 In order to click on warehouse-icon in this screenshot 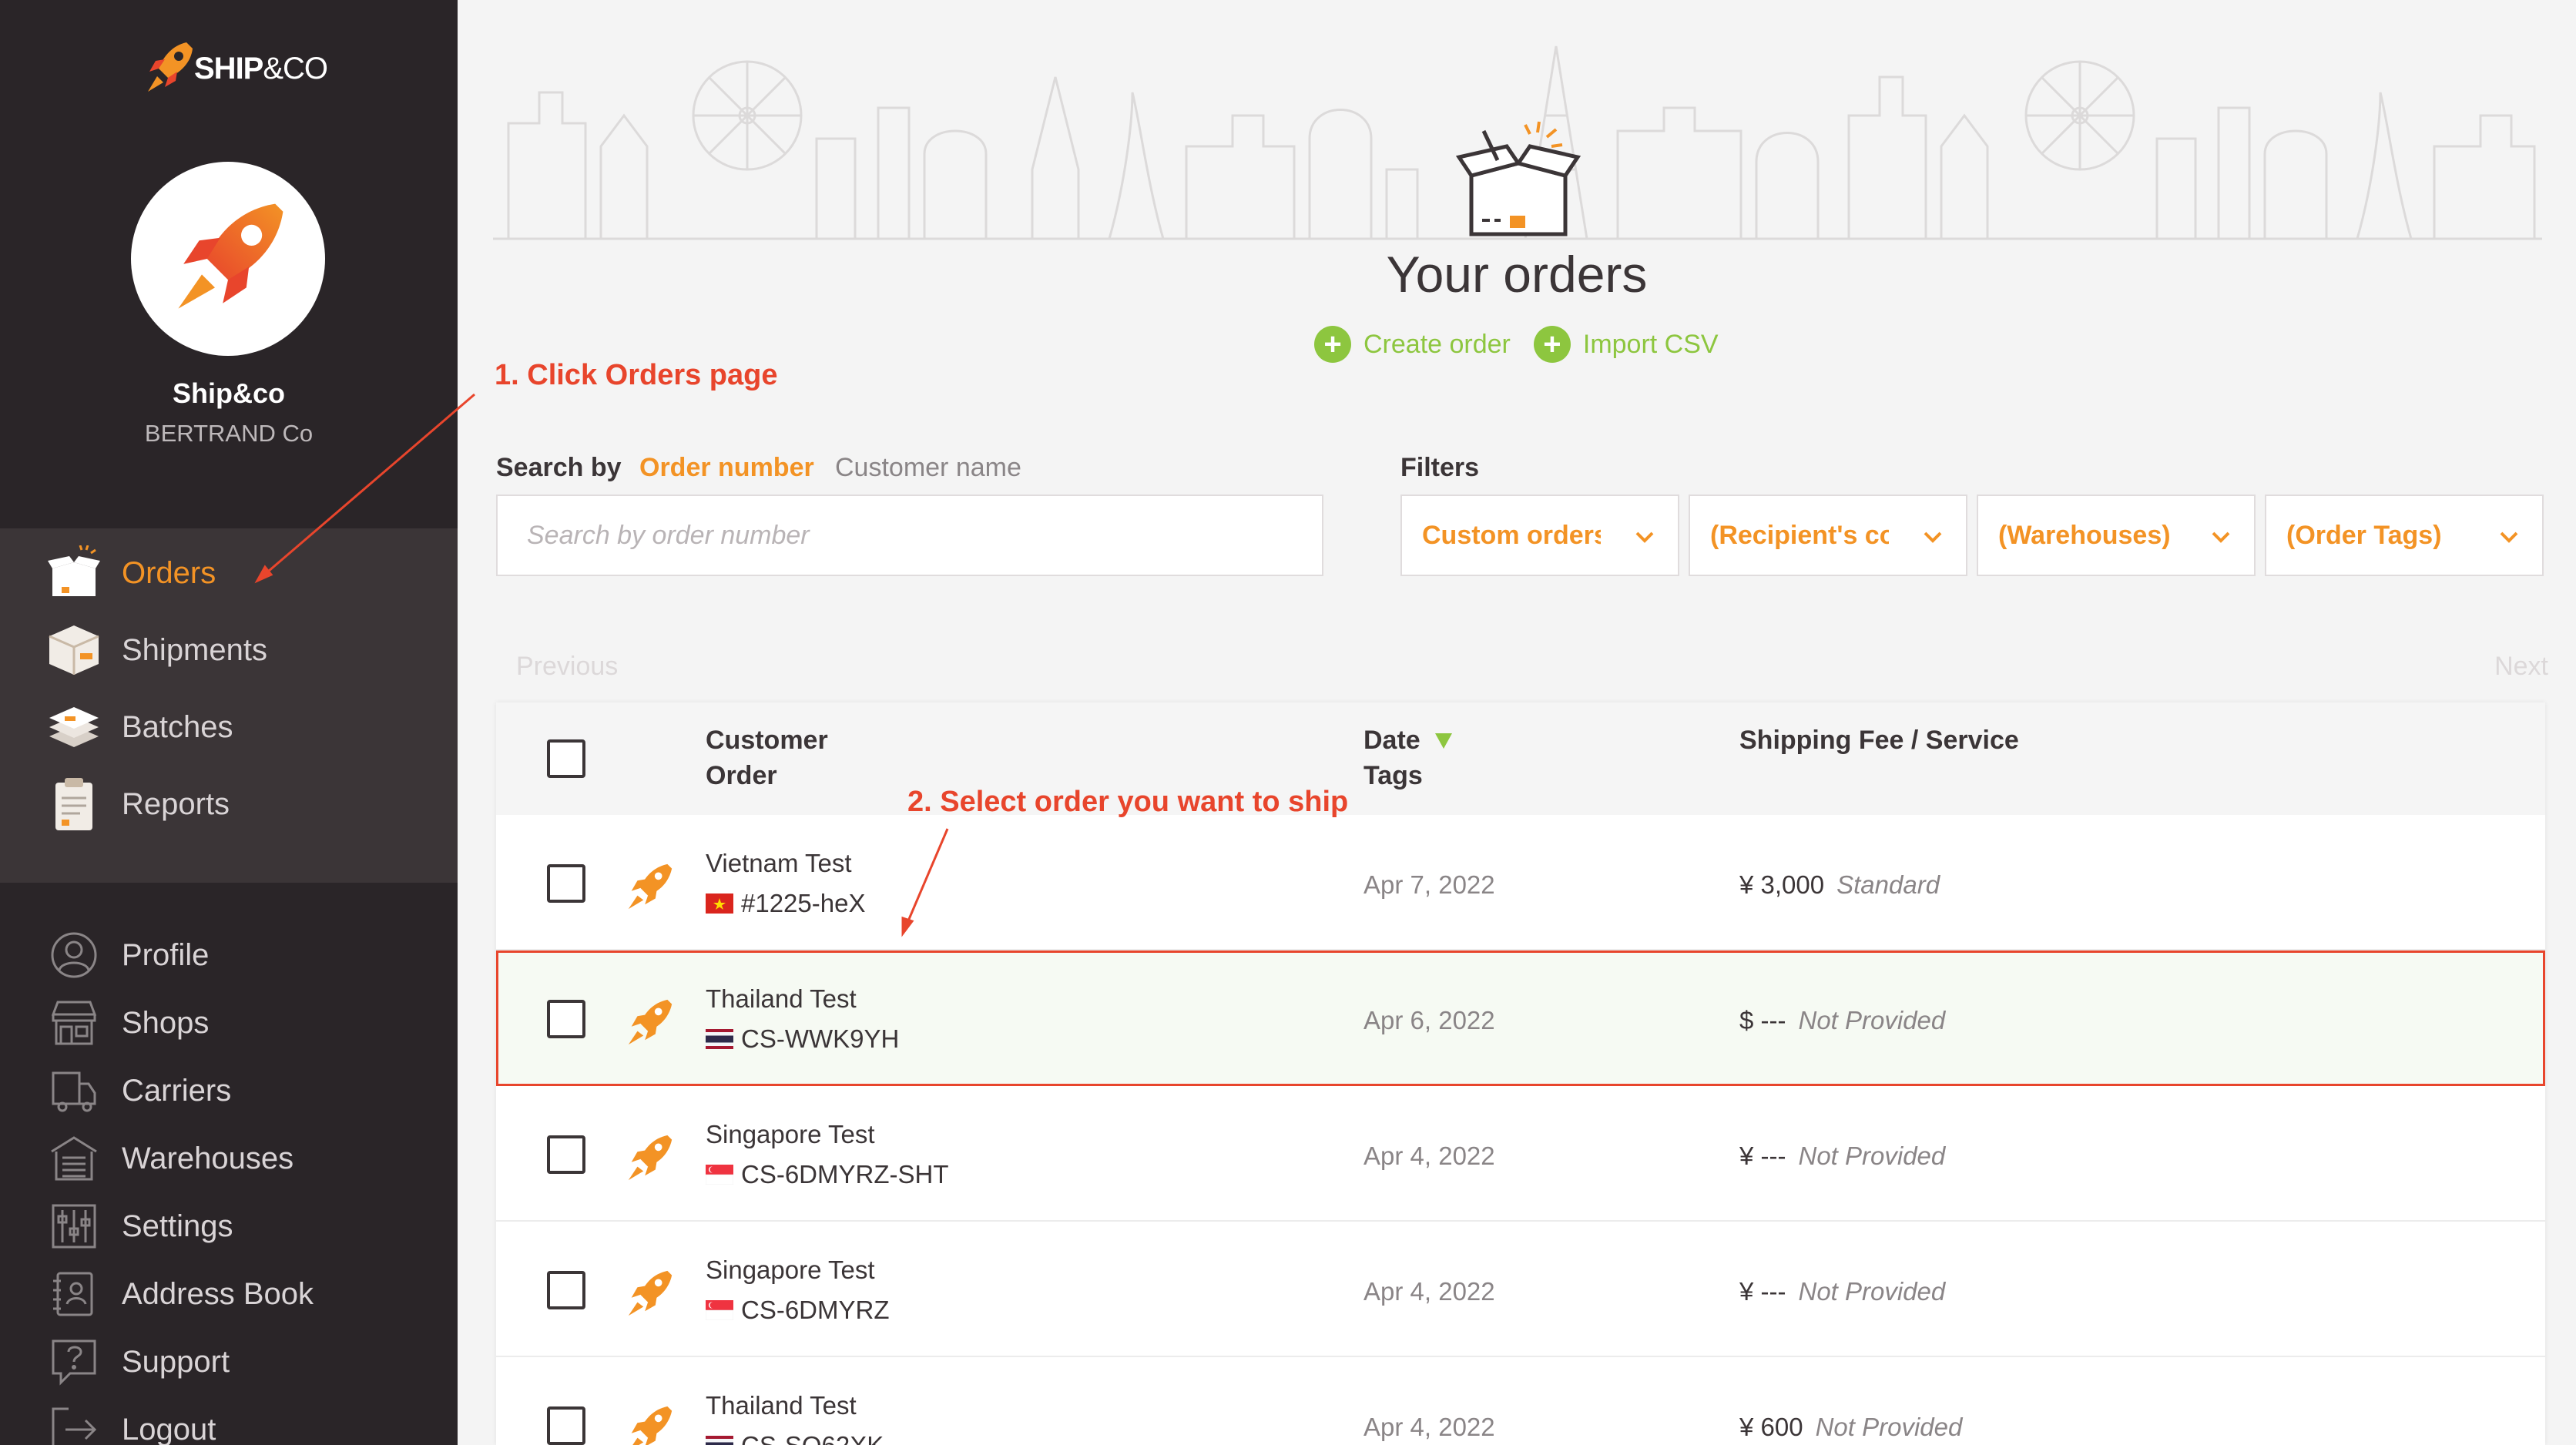, I will do `click(74, 1158)`.